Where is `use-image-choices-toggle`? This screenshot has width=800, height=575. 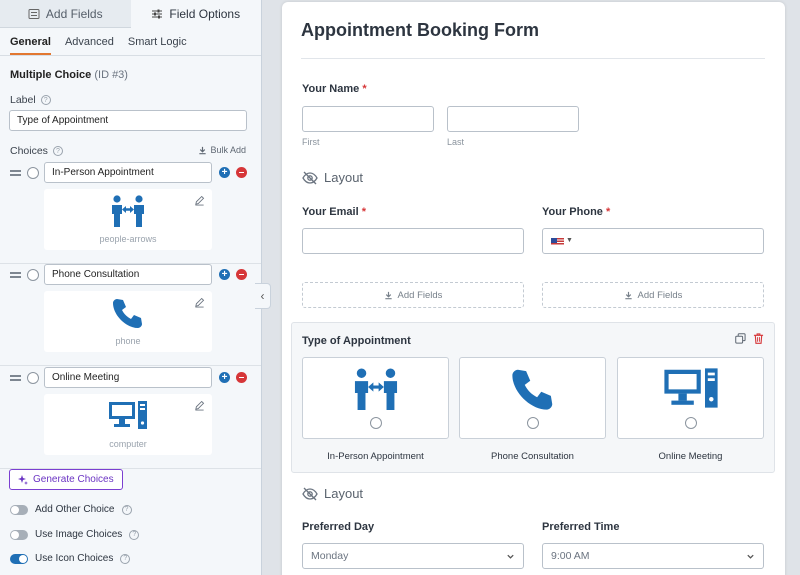 use-image-choices-toggle is located at coordinates (19, 534).